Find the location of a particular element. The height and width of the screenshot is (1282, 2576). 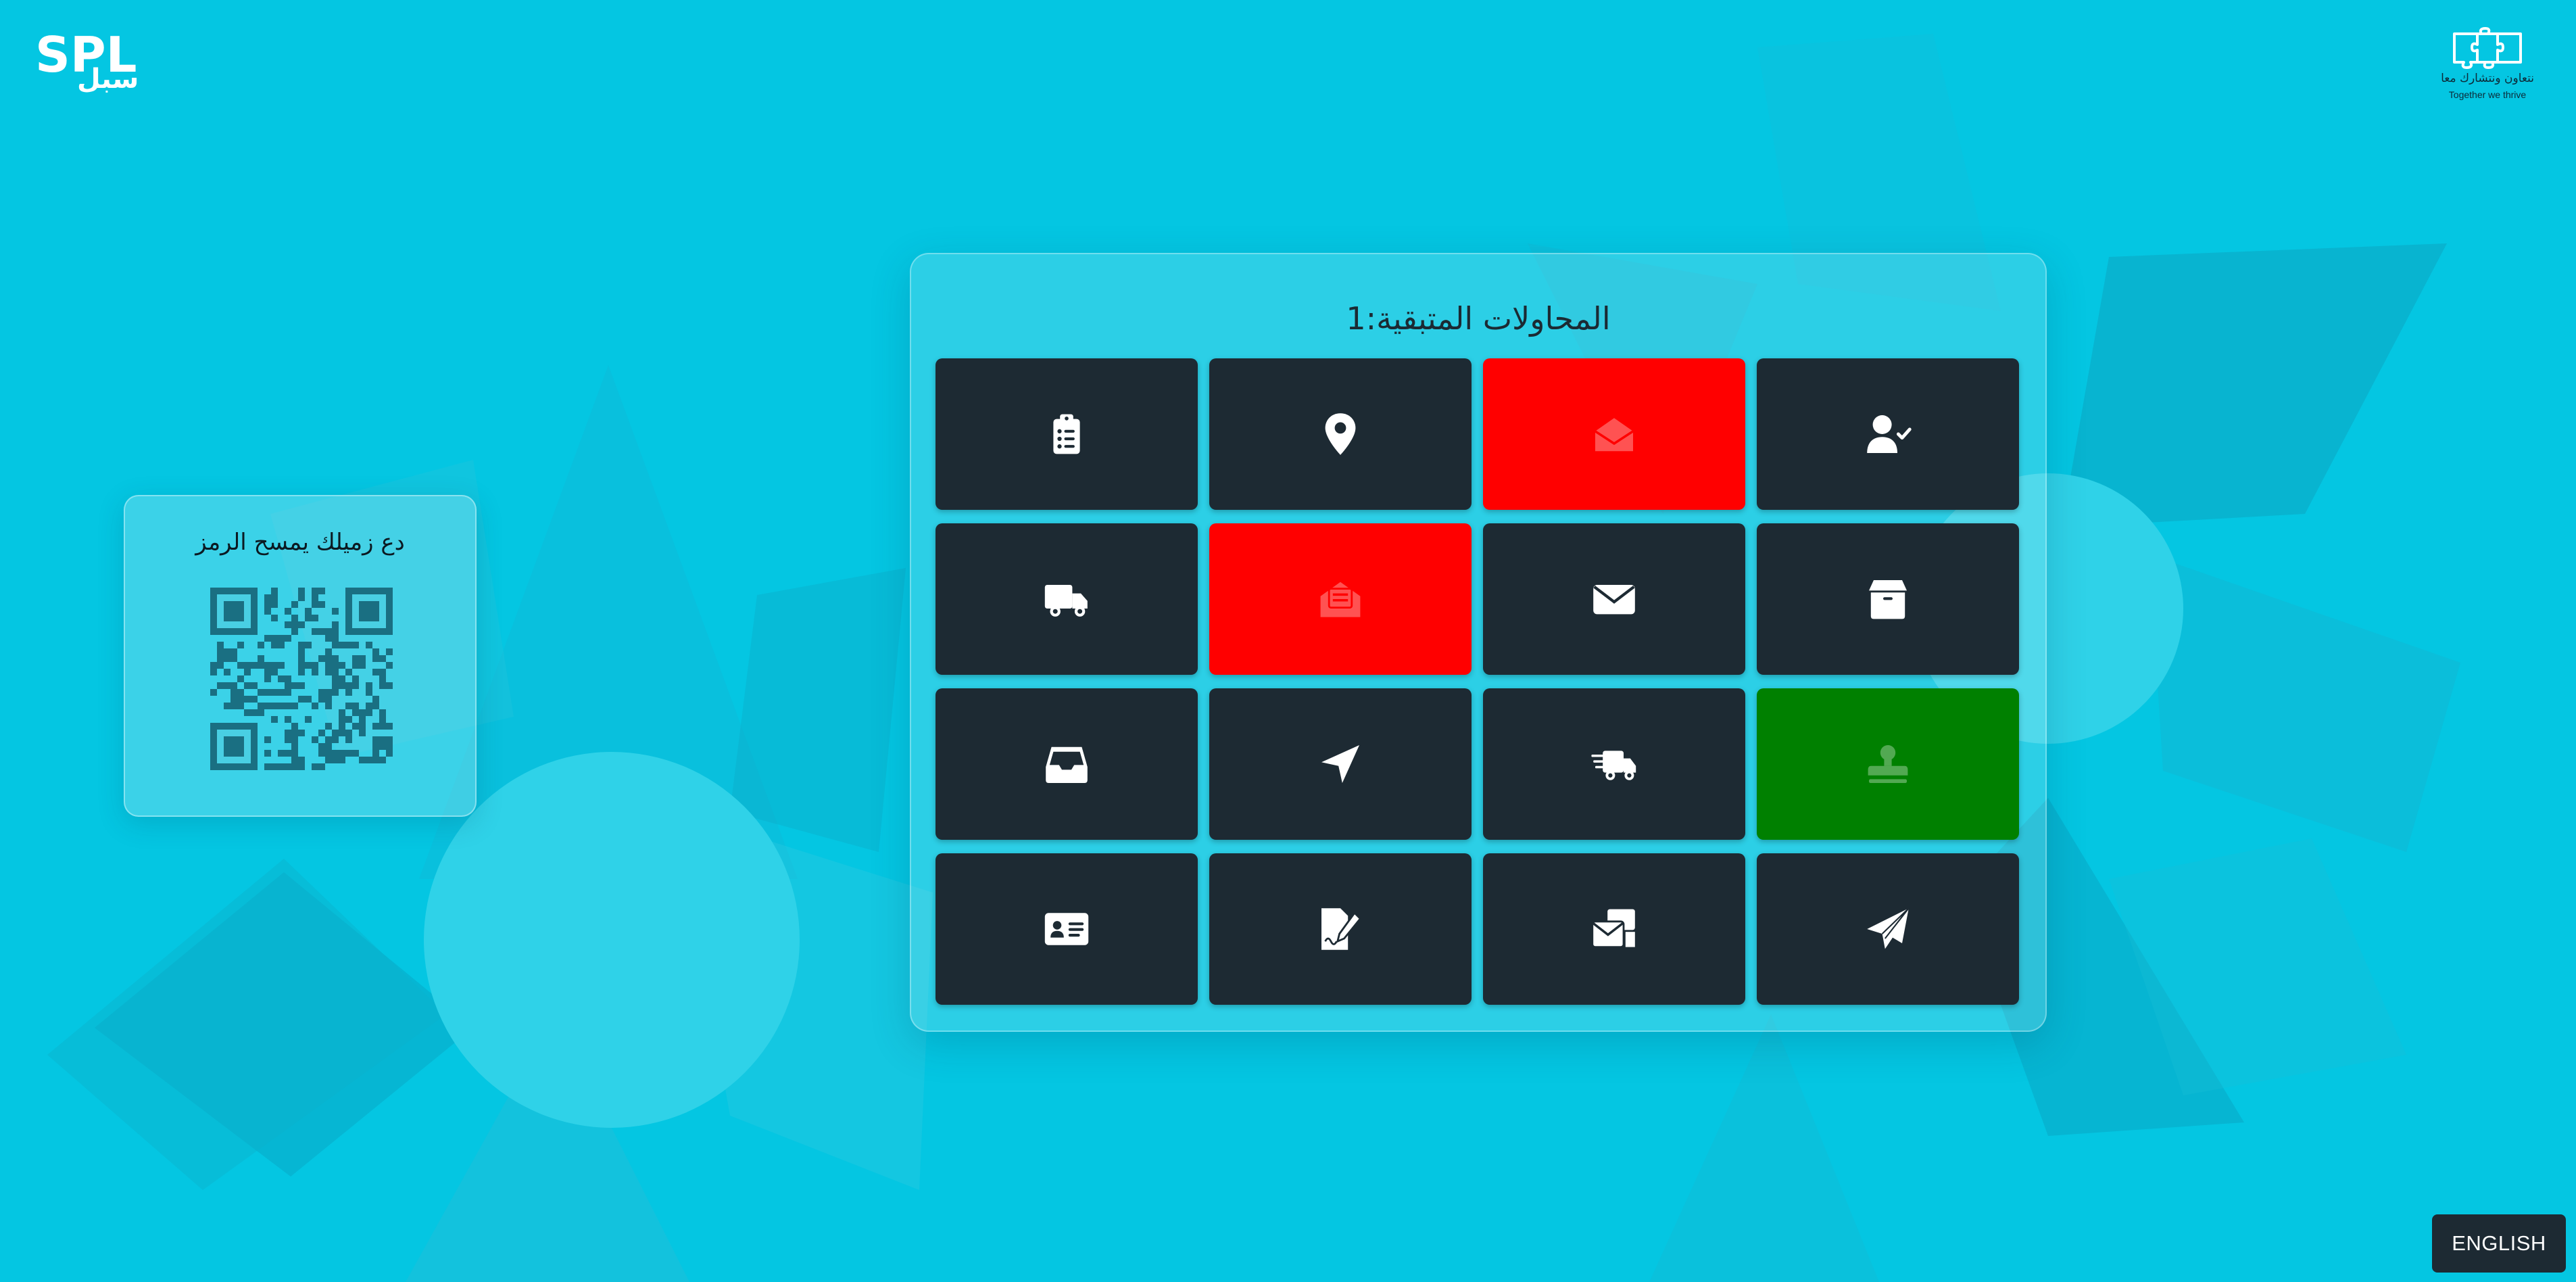

qr-card: دع زميلك يمسح الرمز is located at coordinates (300, 656).